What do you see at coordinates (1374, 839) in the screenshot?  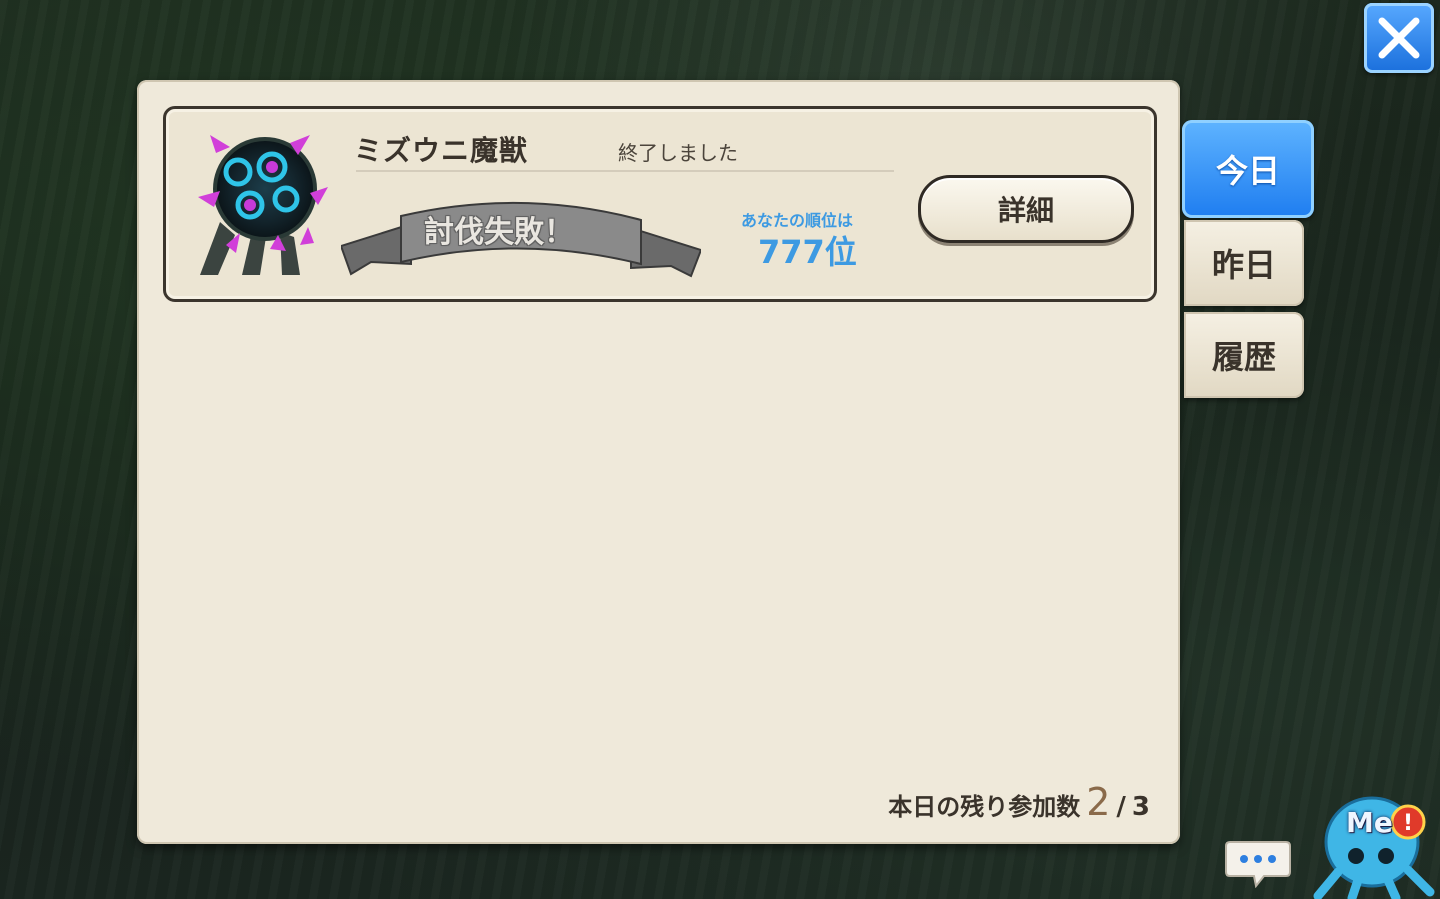 I see `mascot-menu-button: !` at bounding box center [1374, 839].